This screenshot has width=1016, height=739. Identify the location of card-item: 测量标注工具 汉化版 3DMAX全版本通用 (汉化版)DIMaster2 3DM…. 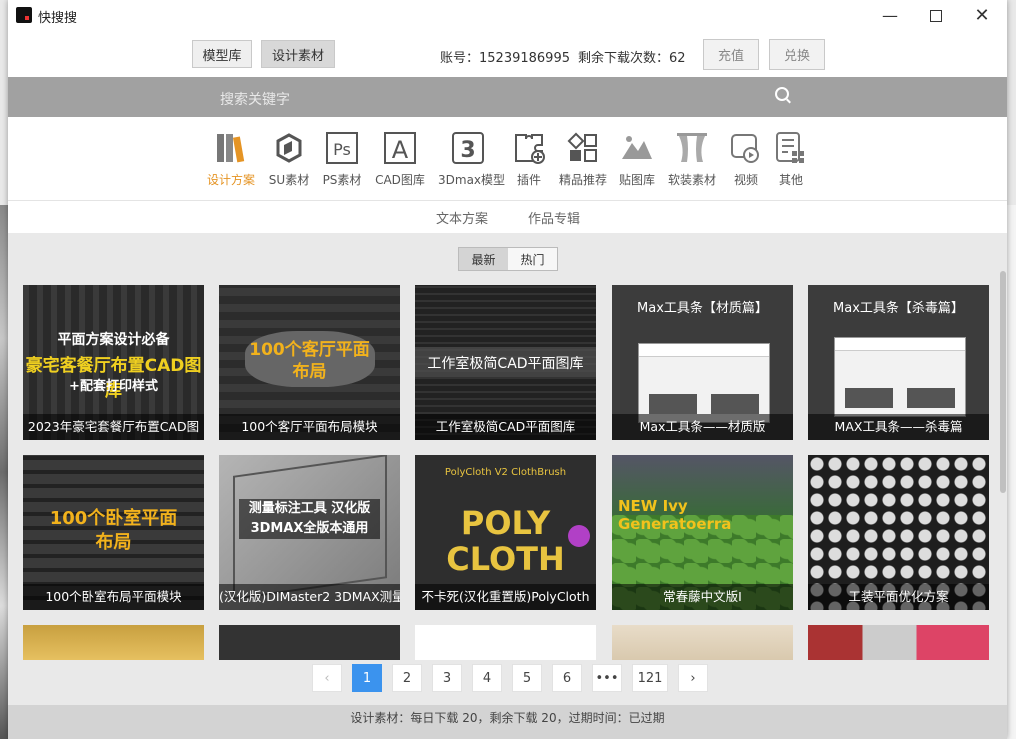
(309, 532).